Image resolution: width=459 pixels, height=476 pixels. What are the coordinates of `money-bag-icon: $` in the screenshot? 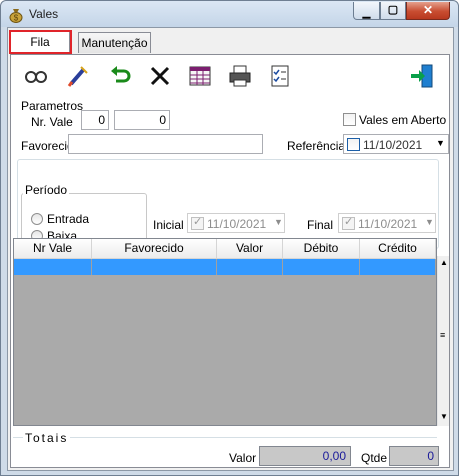 It's located at (16, 16).